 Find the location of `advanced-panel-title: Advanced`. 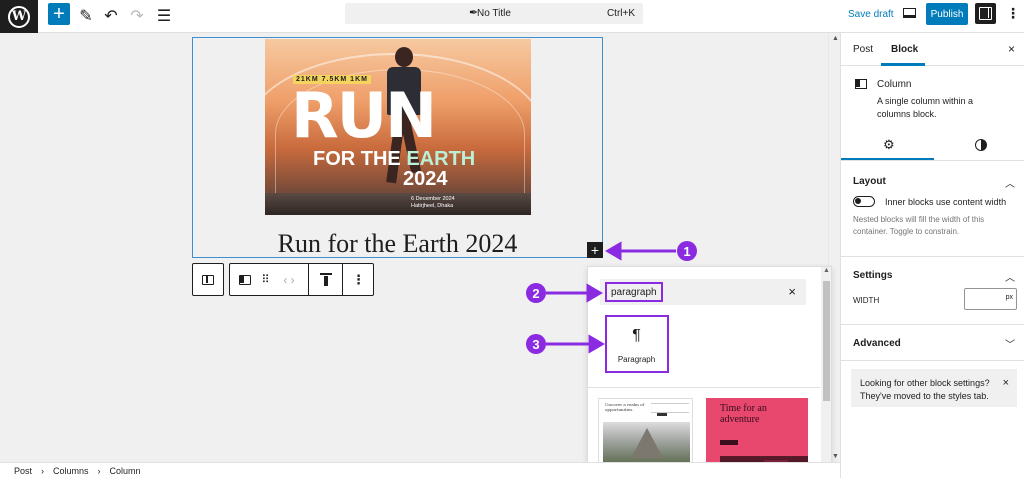

advanced-panel-title: Advanced is located at coordinates (877, 343).